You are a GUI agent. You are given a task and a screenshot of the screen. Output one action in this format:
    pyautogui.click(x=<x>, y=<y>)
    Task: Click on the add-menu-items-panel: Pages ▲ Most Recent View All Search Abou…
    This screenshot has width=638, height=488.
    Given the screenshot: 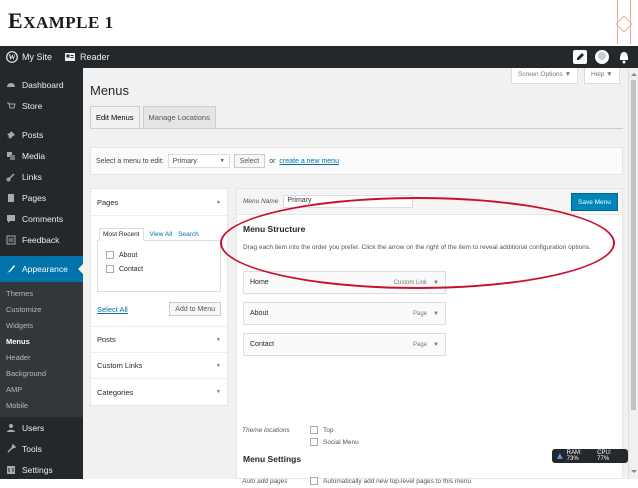 What is the action you would take?
    pyautogui.click(x=159, y=297)
    